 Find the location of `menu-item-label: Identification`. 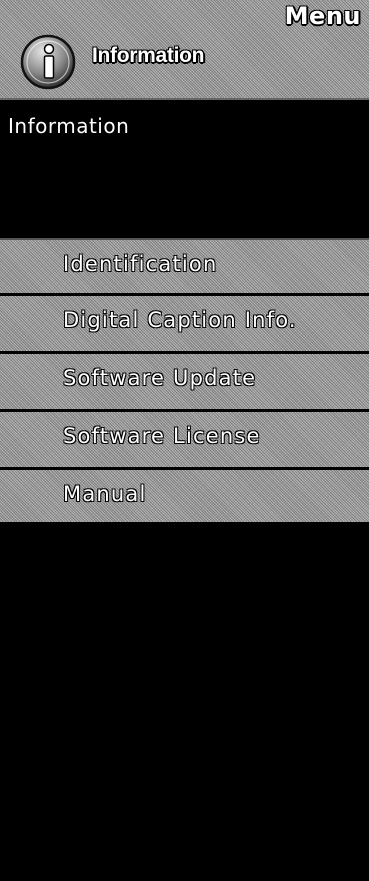

menu-item-label: Identification is located at coordinates (140, 264).